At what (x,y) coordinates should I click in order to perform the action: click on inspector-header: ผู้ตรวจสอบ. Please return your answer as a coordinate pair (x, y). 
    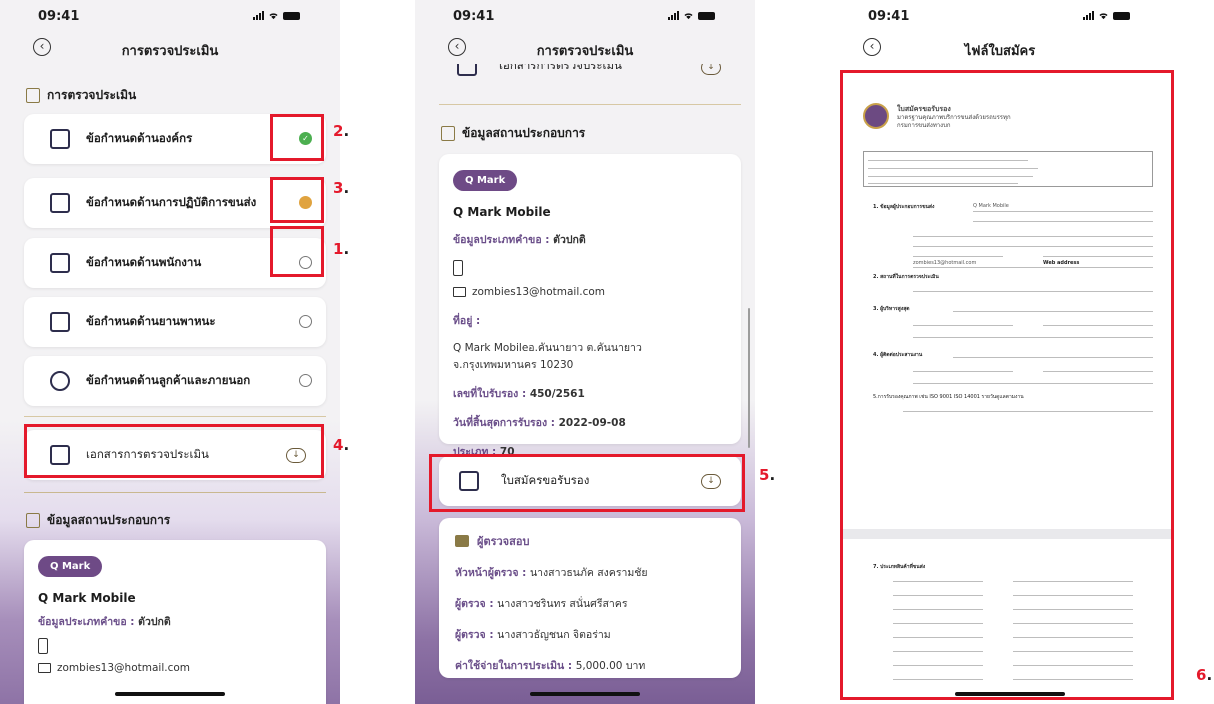
    Looking at the image, I should click on (590, 541).